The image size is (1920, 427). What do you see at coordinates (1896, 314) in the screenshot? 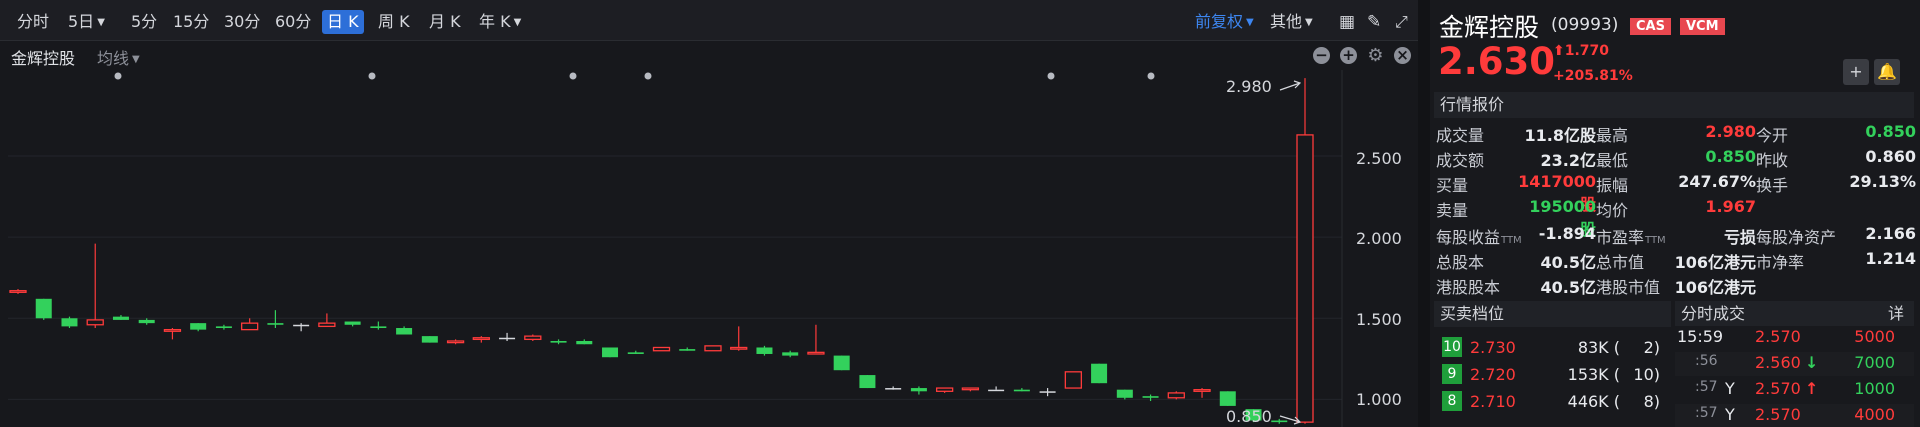
I see `trades-detail-button: 详` at bounding box center [1896, 314].